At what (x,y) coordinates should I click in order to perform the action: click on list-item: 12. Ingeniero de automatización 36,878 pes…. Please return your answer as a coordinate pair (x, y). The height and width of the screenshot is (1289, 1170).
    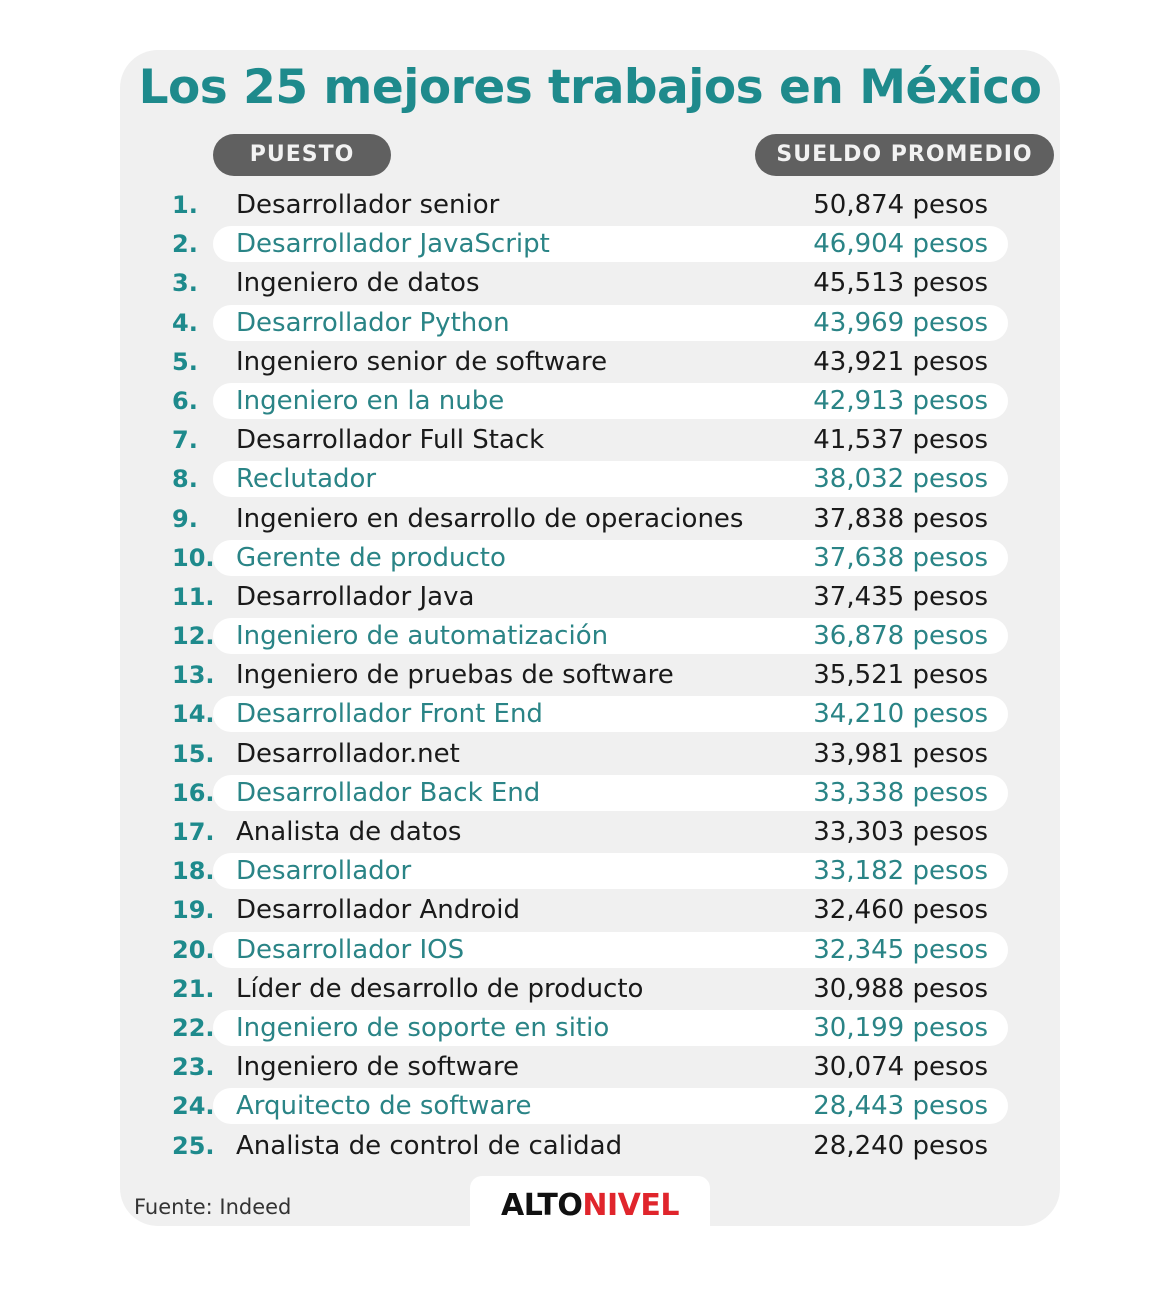
    Looking at the image, I should click on (585, 635).